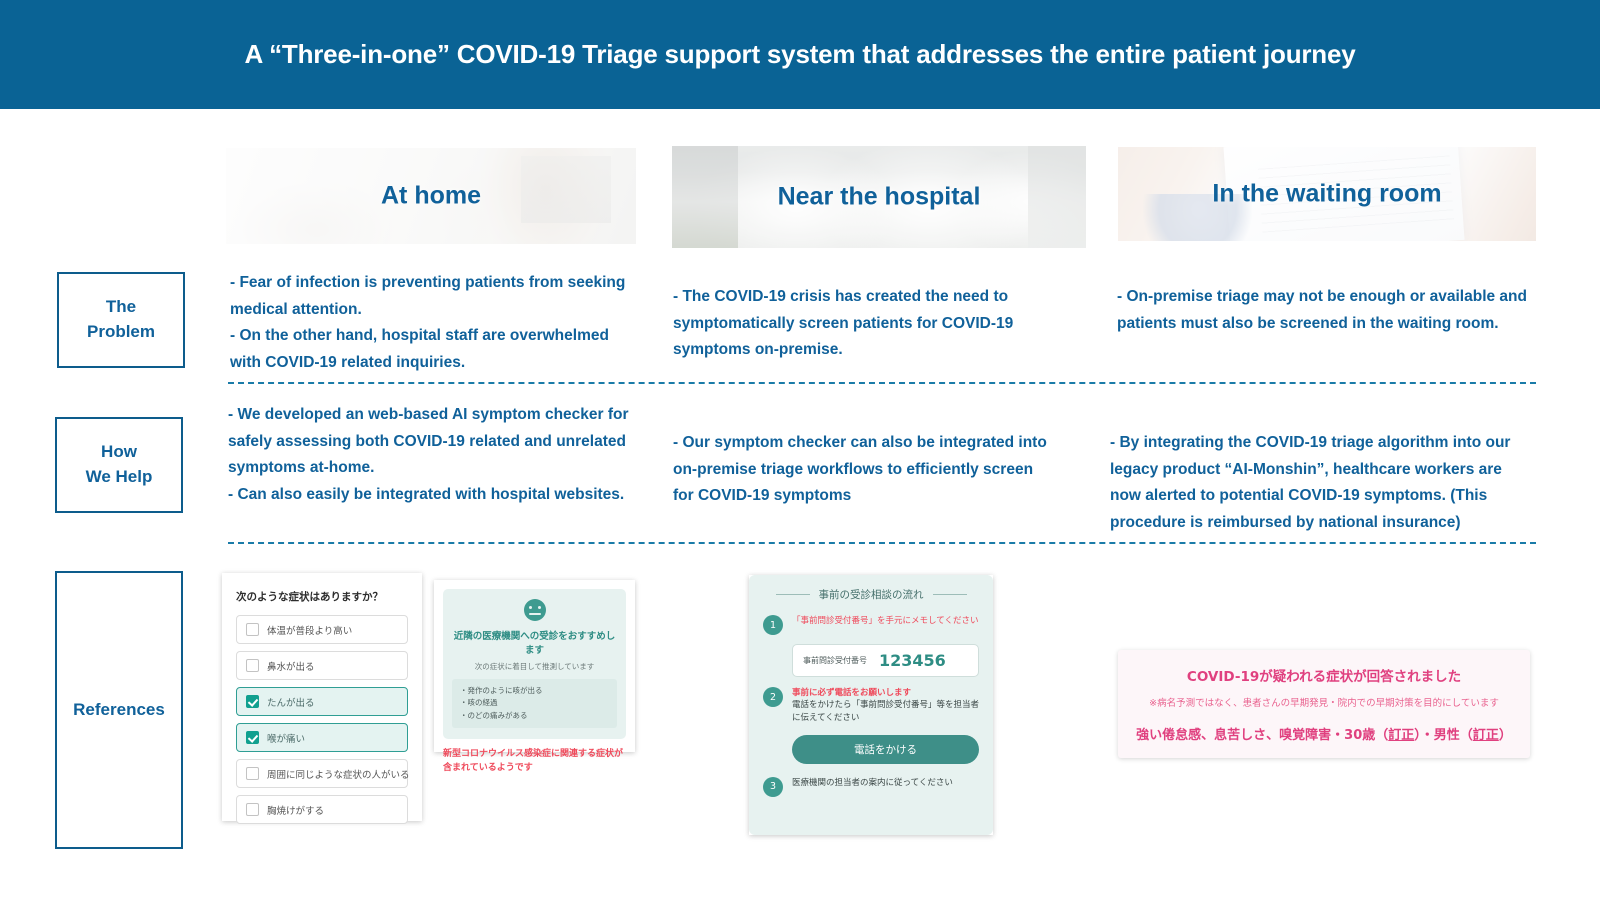  I want to click on step-number-badge: 1, so click(773, 625).